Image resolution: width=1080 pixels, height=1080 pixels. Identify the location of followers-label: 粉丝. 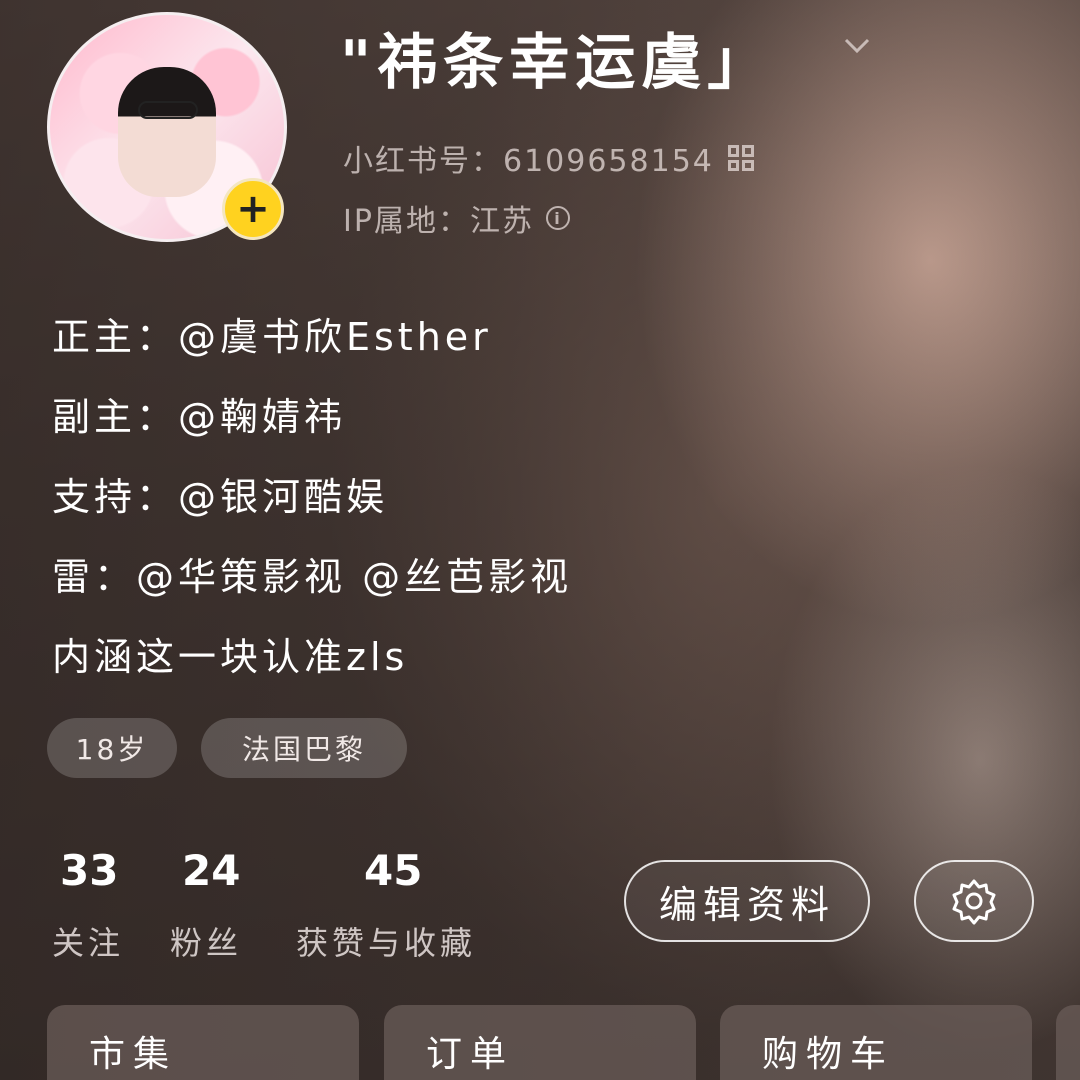
(206, 941).